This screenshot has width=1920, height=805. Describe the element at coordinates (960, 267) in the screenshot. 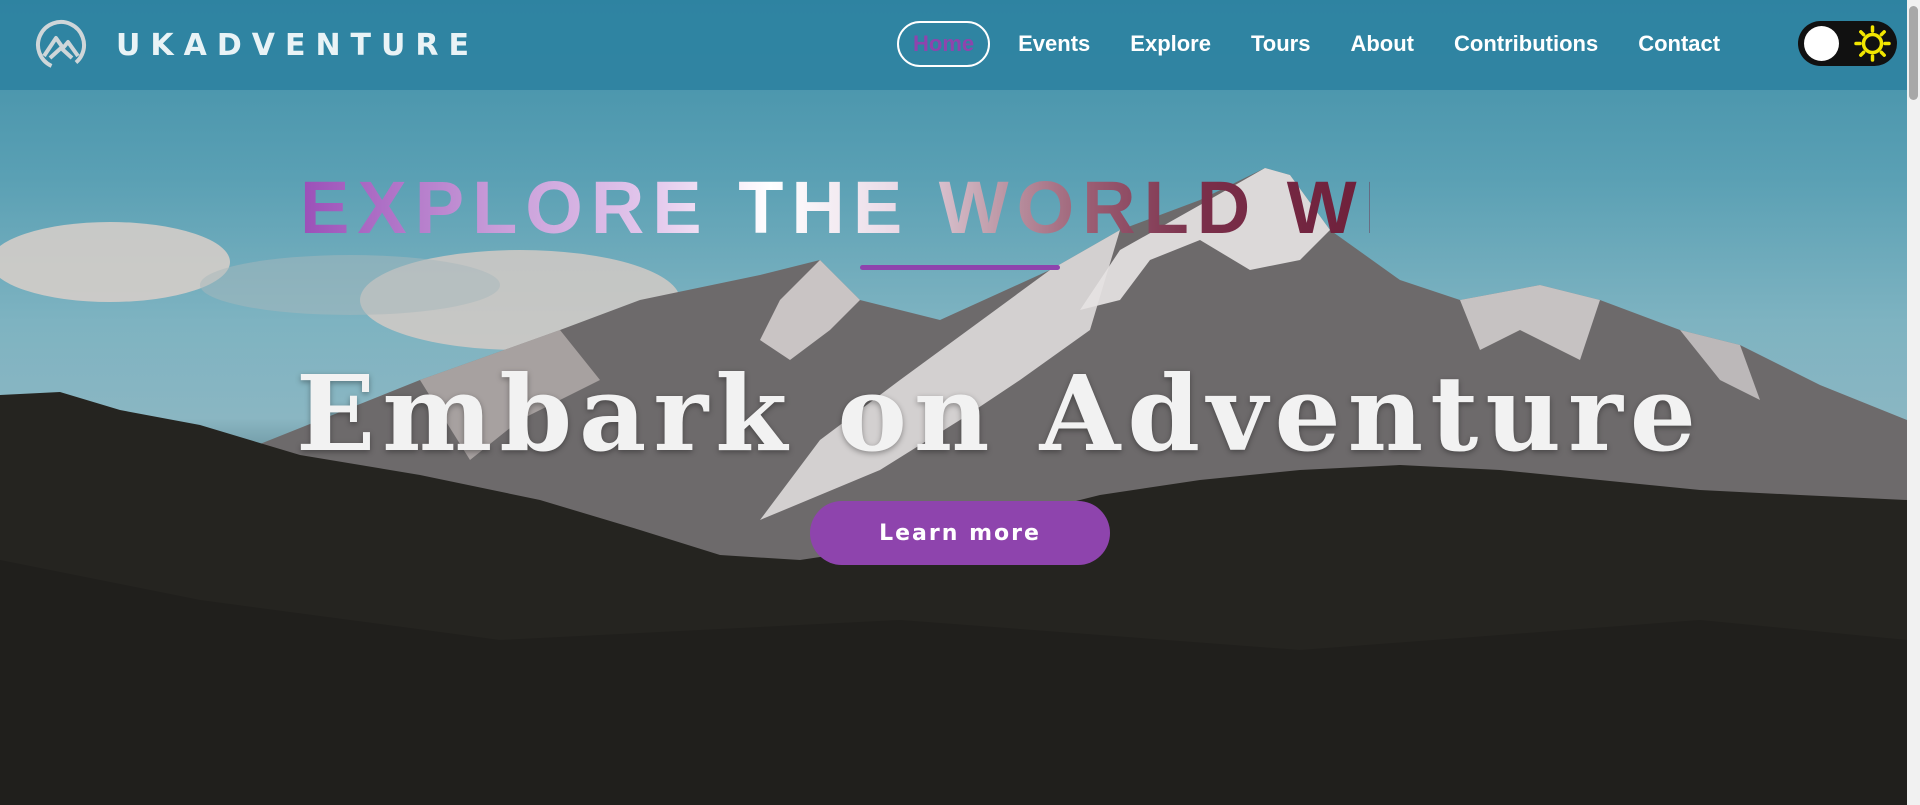

I see `kicker-underline` at that location.